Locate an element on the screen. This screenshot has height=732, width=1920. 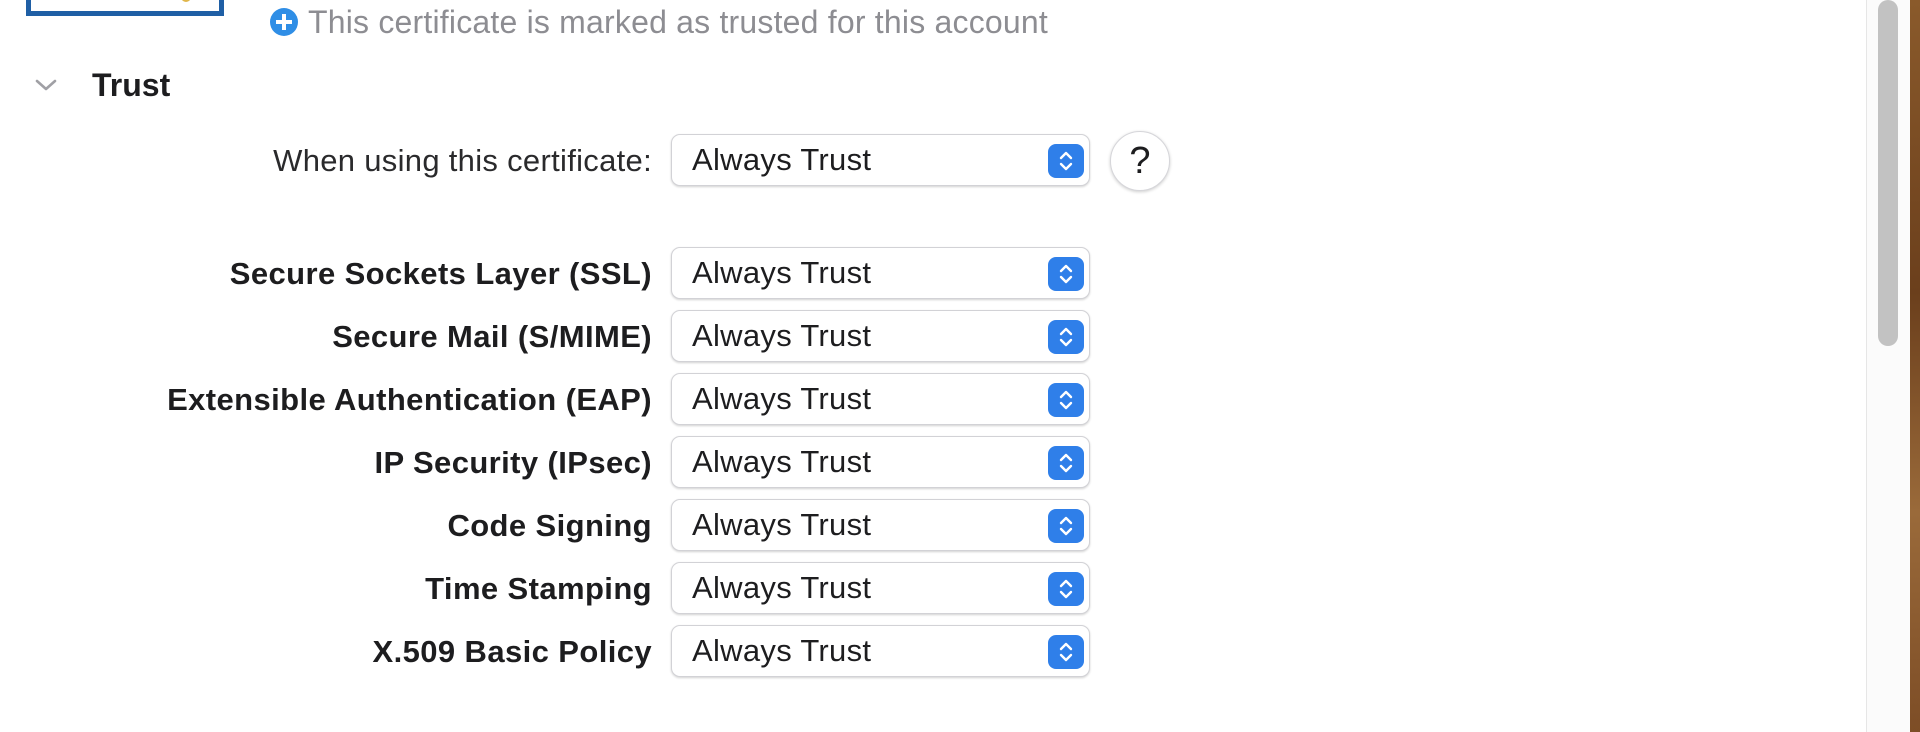
section-title: Trust is located at coordinates (131, 84).